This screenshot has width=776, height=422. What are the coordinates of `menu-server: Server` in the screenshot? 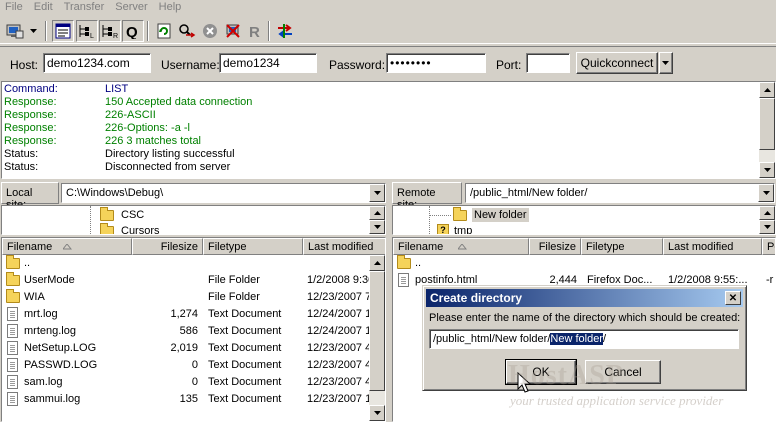 It's located at (131, 6).